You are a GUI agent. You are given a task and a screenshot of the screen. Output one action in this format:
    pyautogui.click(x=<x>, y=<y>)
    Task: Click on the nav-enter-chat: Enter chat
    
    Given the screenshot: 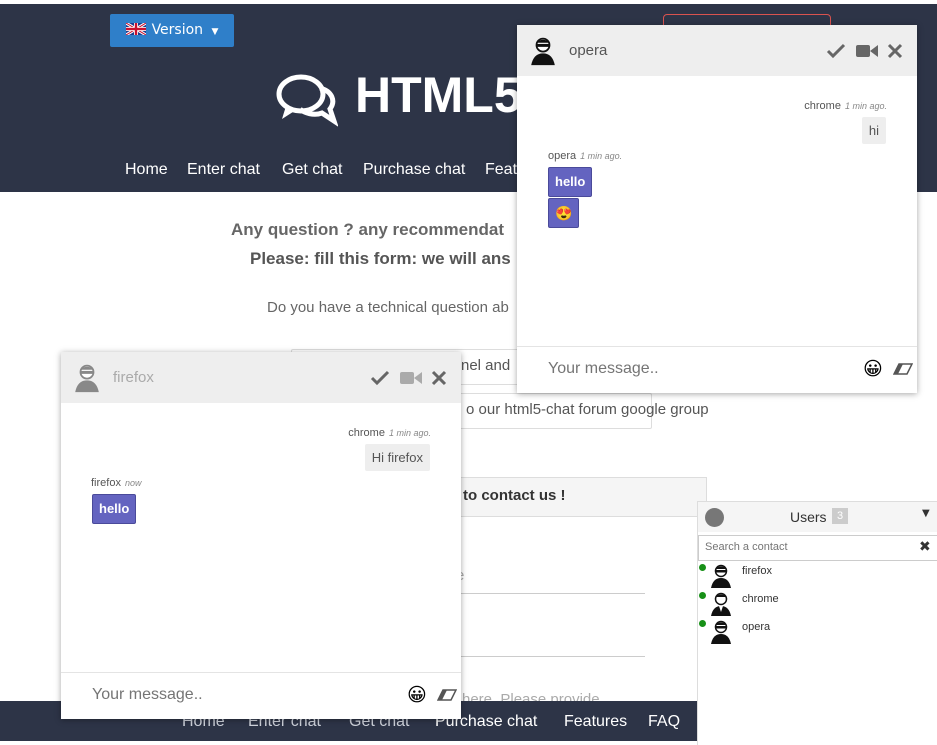 What is the action you would take?
    pyautogui.click(x=223, y=170)
    